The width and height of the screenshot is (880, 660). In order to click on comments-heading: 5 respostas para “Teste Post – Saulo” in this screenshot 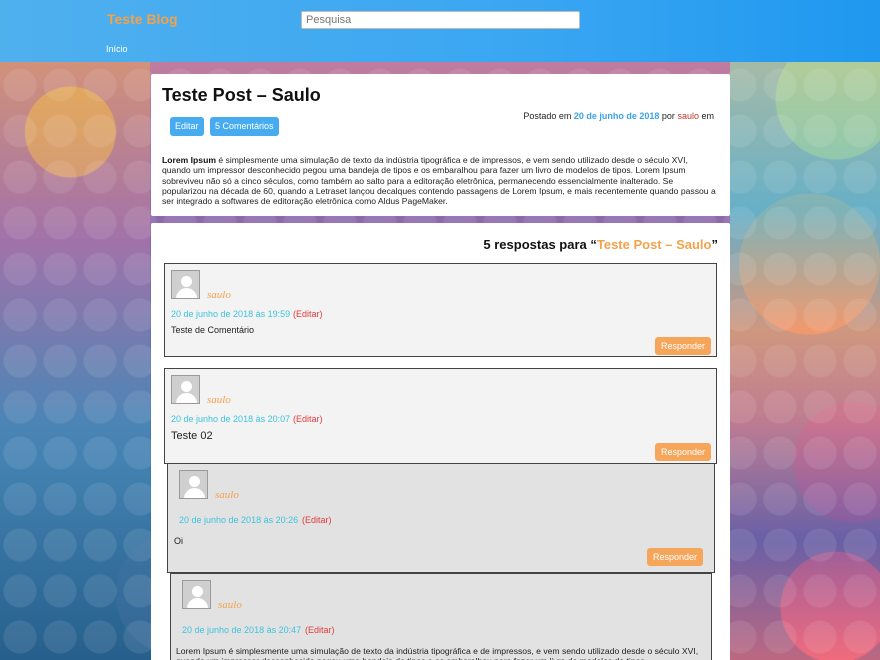, I will do `click(600, 244)`.